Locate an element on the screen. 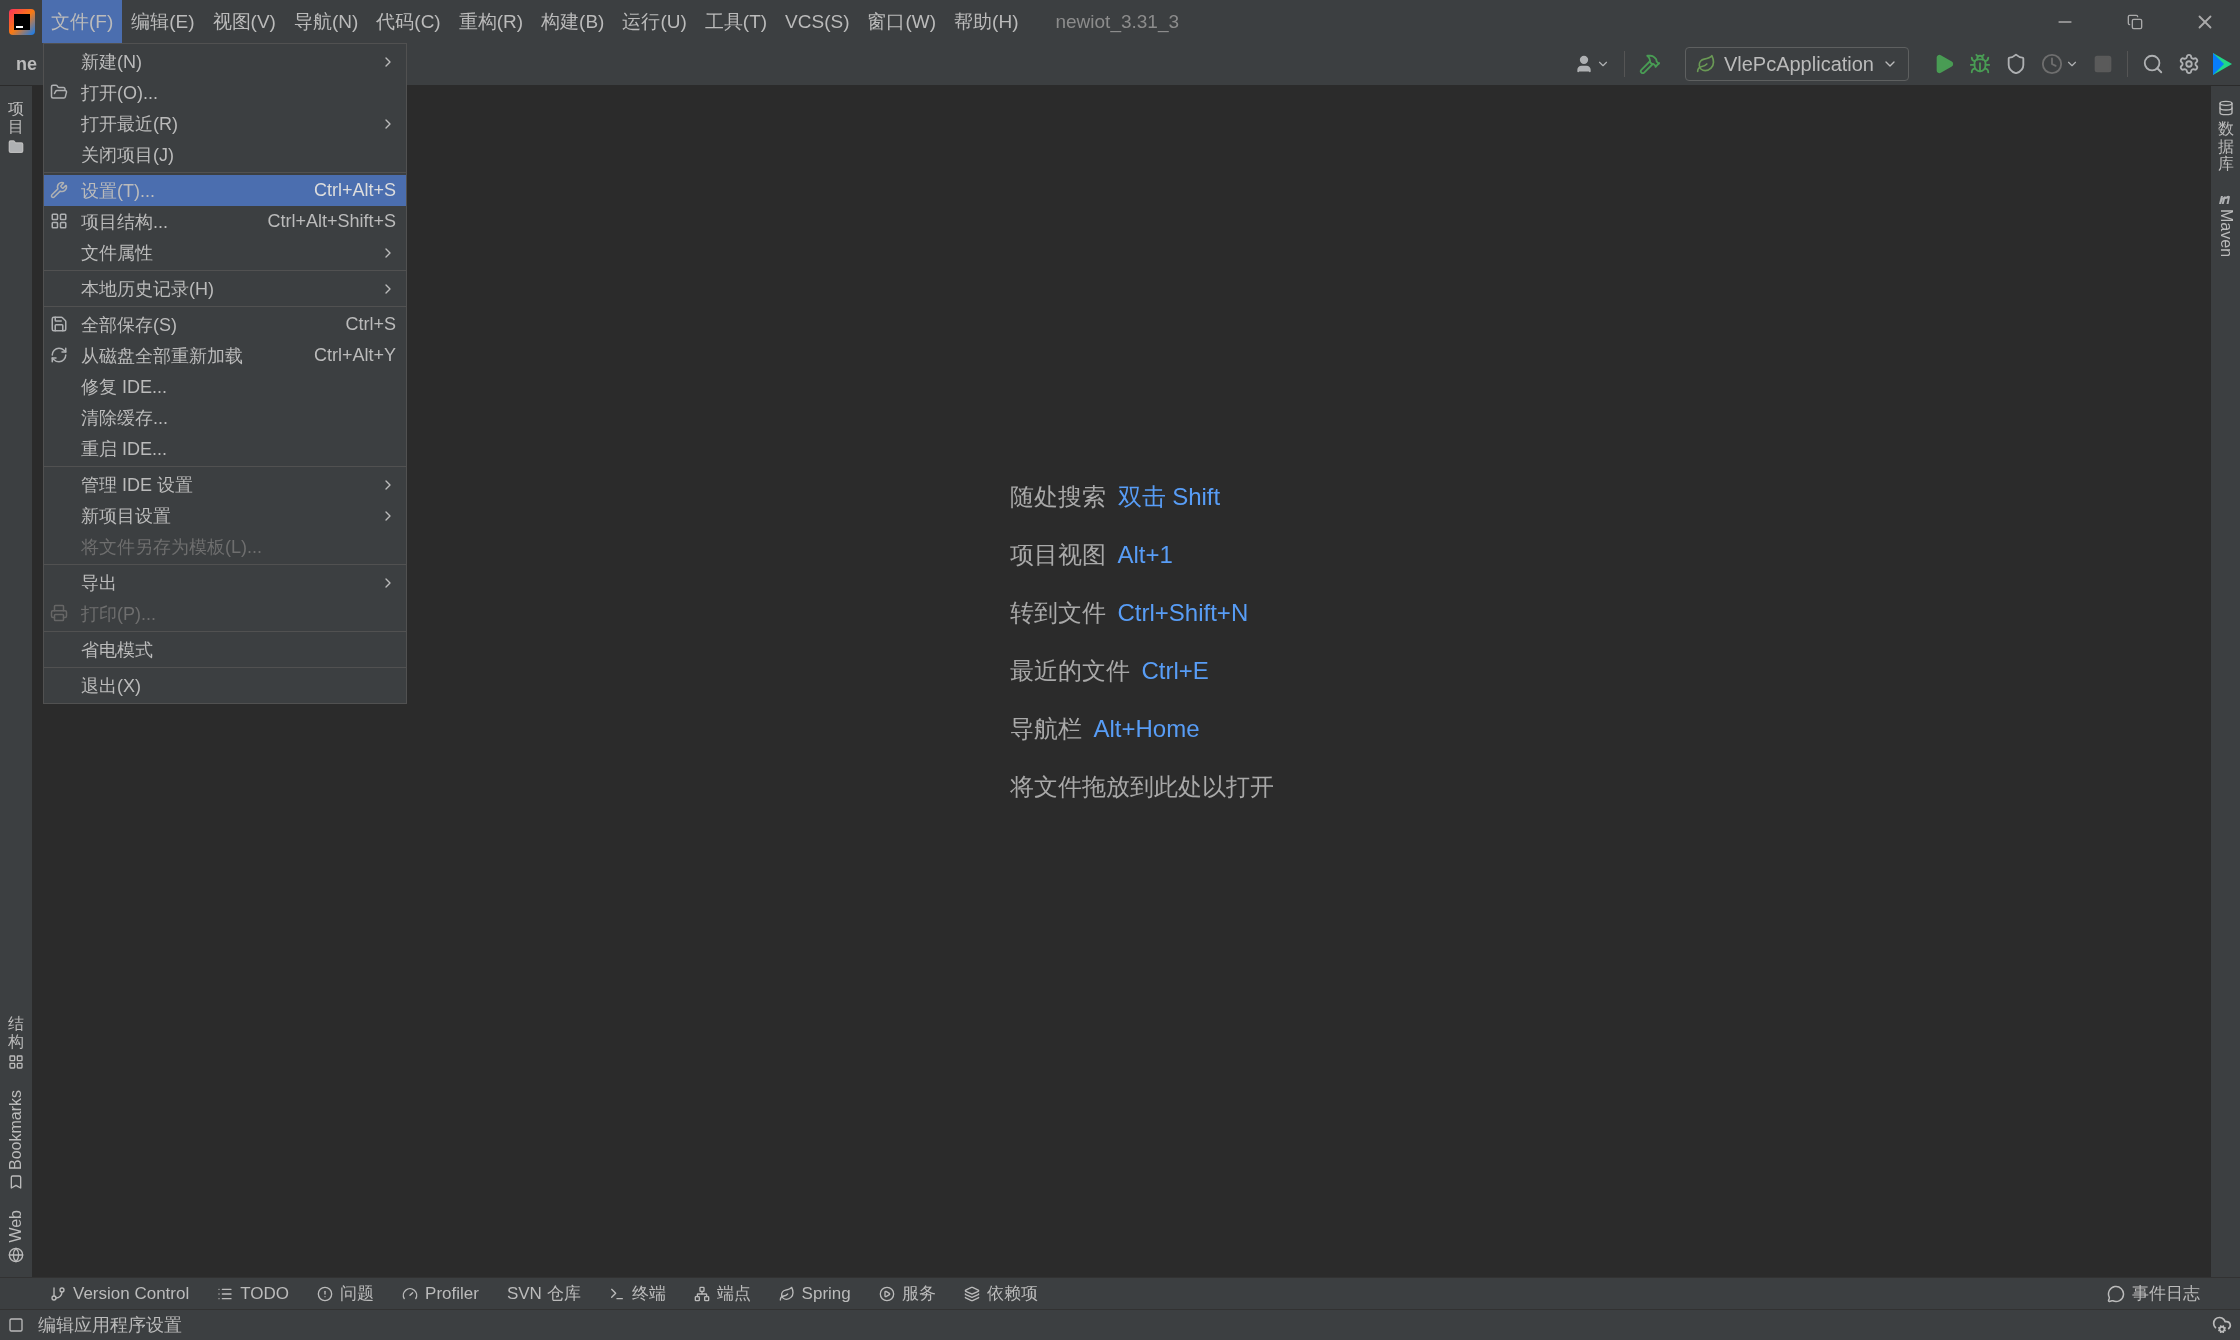 This screenshot has height=1340, width=2240. run-configuration-dropdown: VlePcApplication is located at coordinates (1796, 64).